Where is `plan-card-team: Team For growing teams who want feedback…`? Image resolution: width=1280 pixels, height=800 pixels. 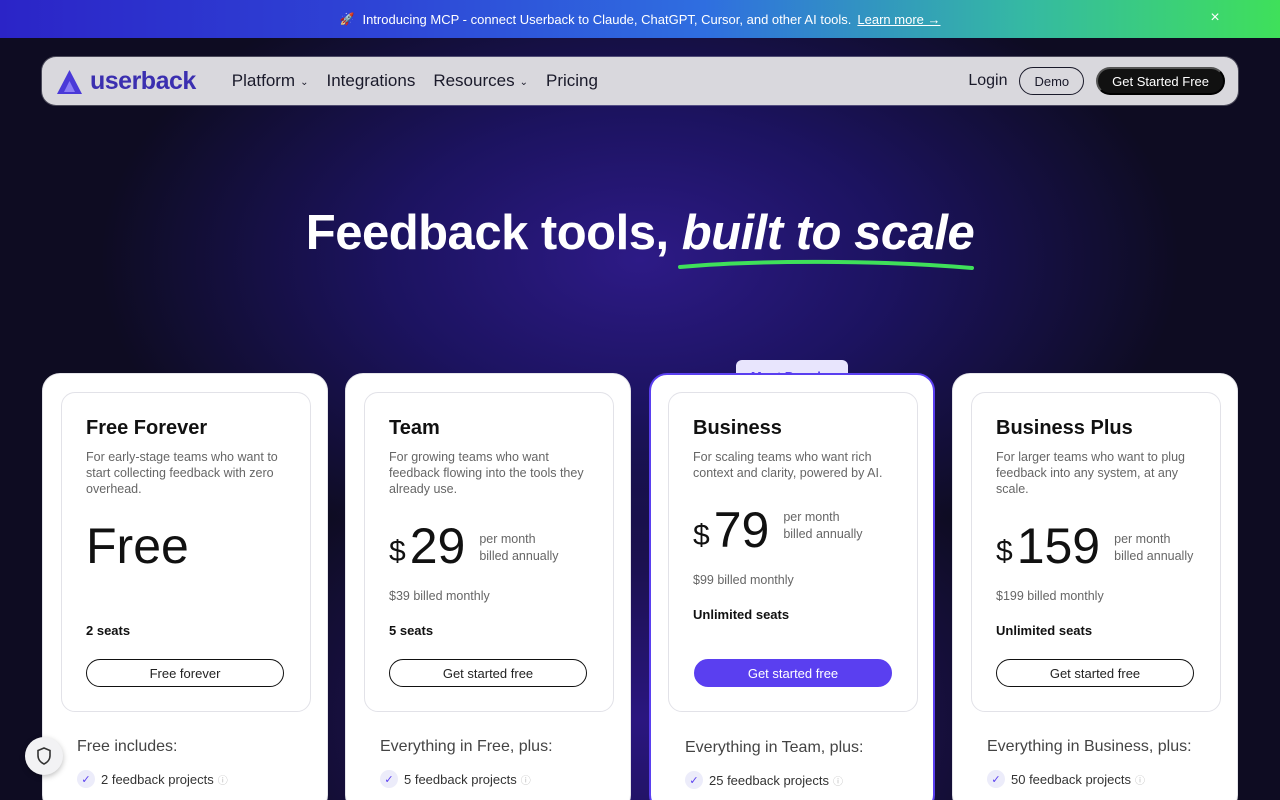 plan-card-team: Team For growing teams who want feedback… is located at coordinates (488, 586).